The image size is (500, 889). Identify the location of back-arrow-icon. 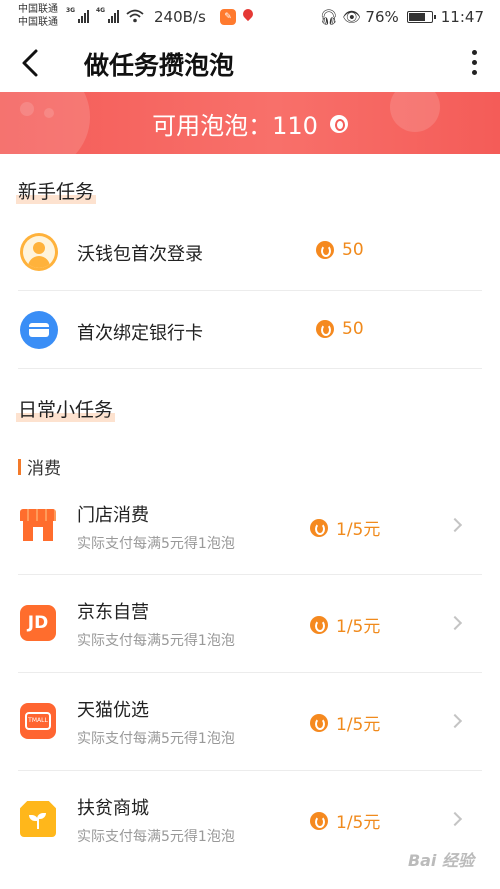
(30, 63).